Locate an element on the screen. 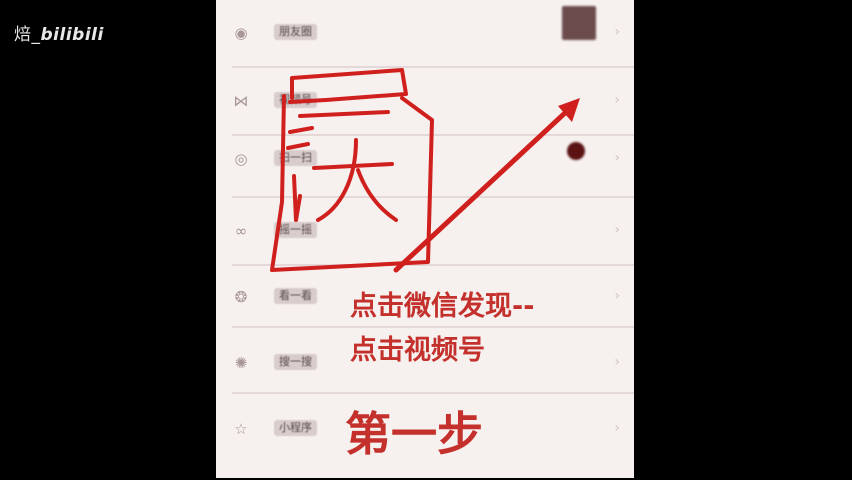 This screenshot has width=852, height=480. list-item-label: 摇一摇 is located at coordinates (295, 230).